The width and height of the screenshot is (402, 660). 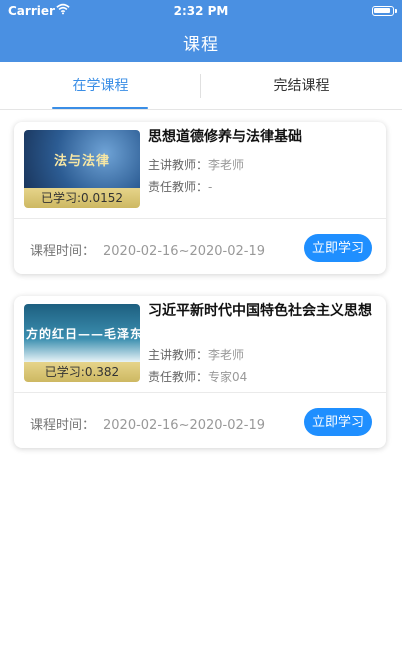 I want to click on course-tabs: 在学课程 完结课程, so click(x=201, y=86).